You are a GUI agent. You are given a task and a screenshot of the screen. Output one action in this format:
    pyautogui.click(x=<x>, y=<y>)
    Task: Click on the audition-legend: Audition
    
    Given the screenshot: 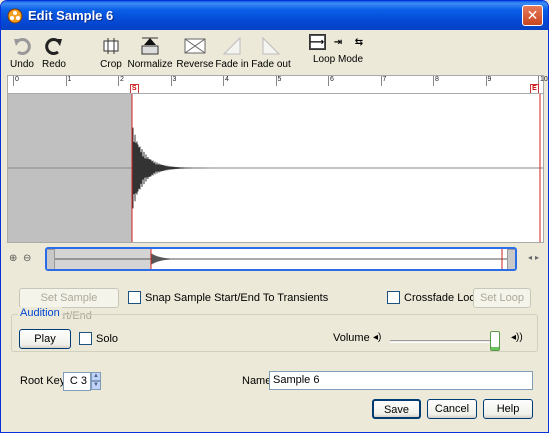 What is the action you would take?
    pyautogui.click(x=40, y=313)
    